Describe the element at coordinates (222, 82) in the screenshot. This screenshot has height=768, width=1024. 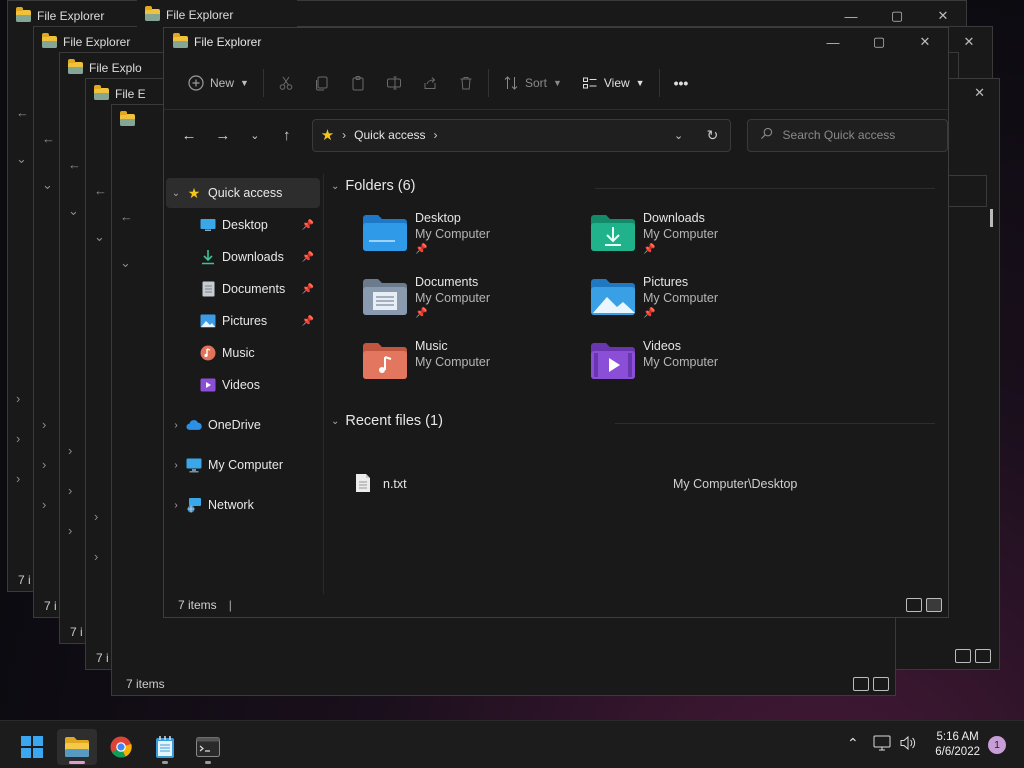
I see `new-label: New` at that location.